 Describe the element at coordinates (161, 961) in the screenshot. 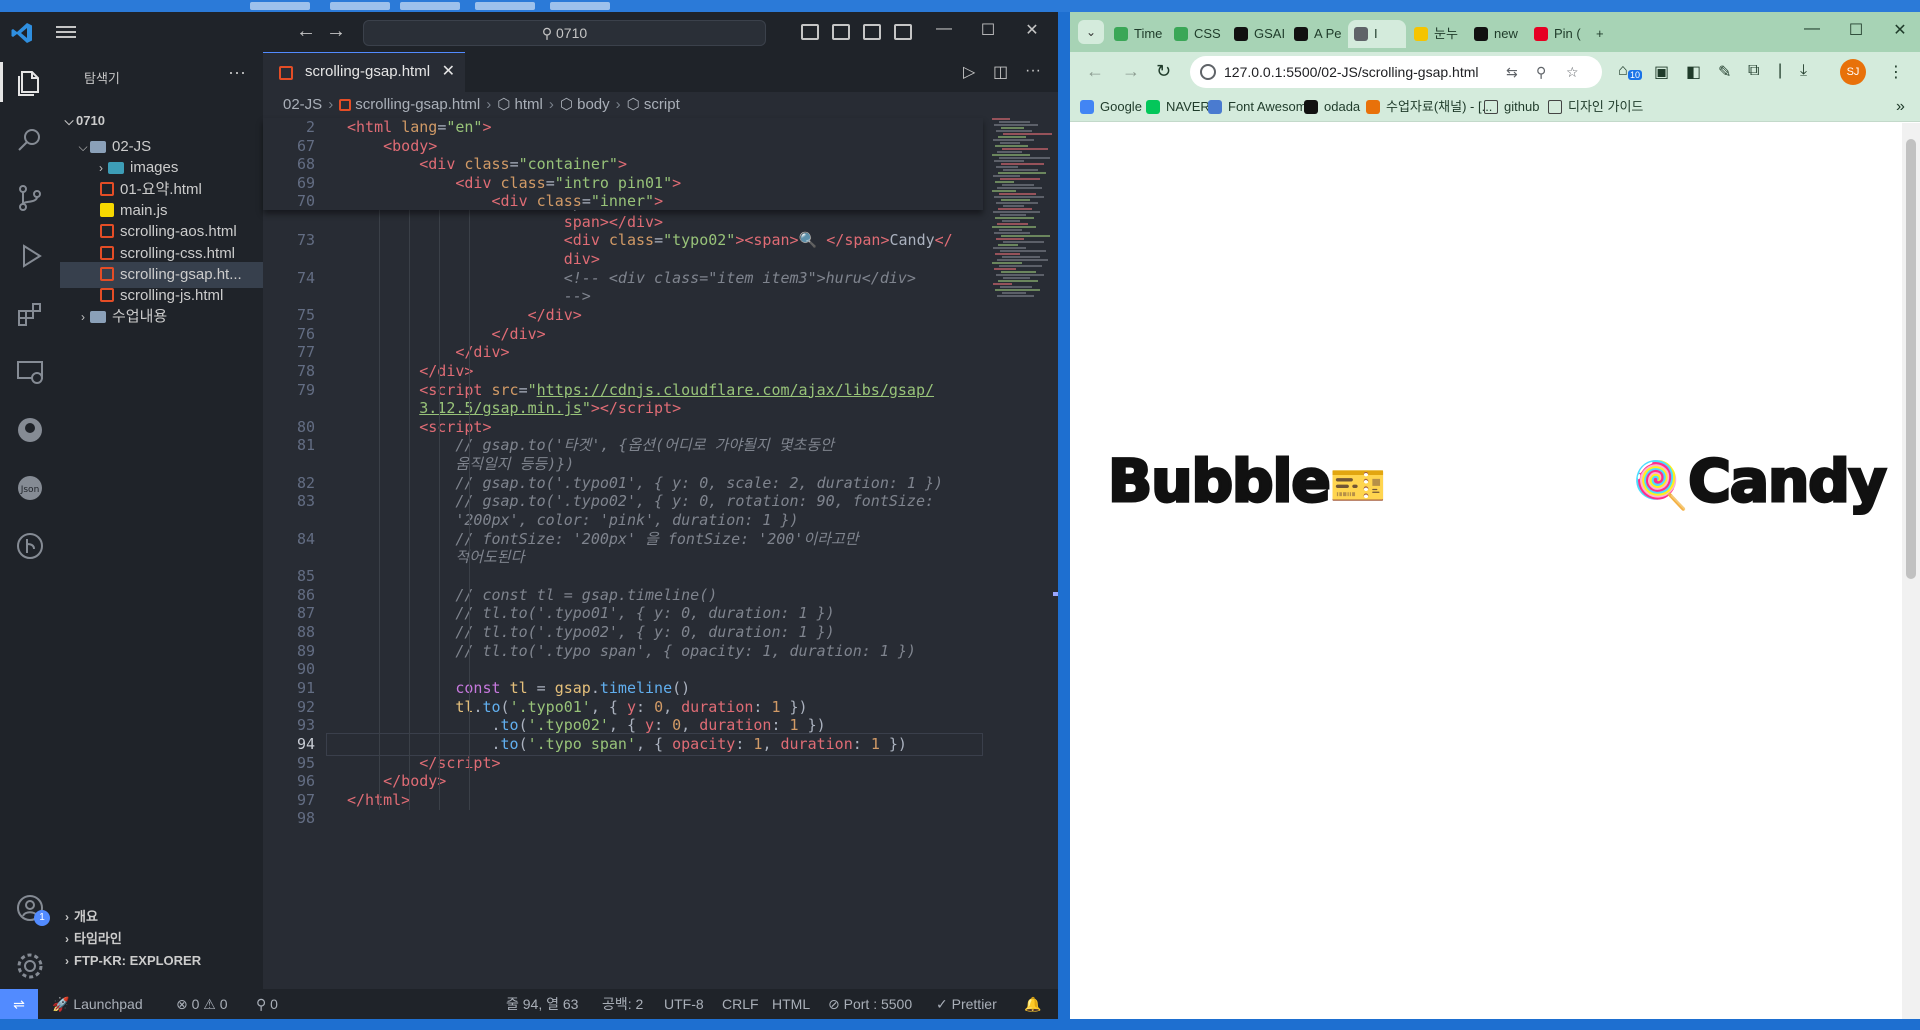

I see `section-ftp-explorer: › FTP-KR: EXPLORER` at that location.